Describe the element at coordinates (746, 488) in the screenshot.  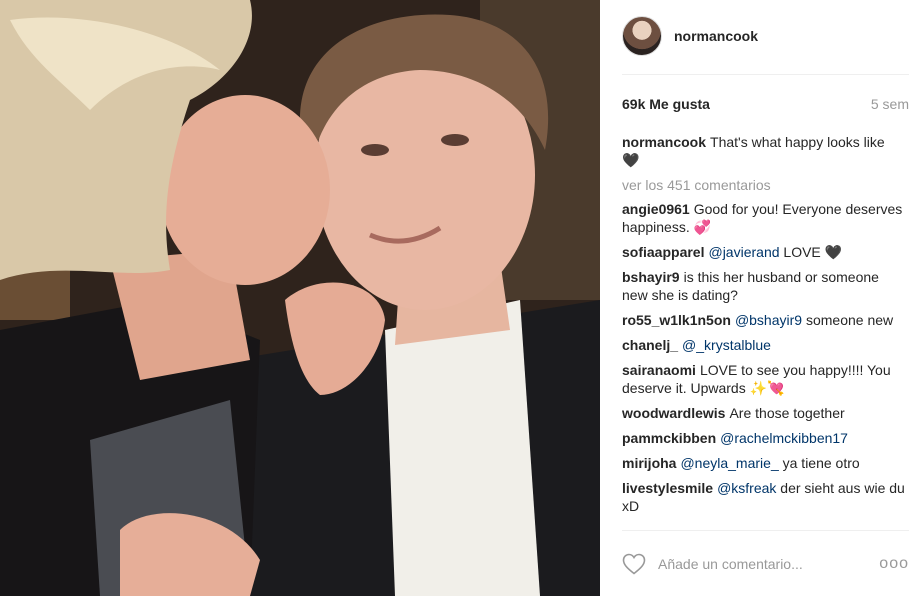
I see `comment-mention: @ksfreak` at that location.